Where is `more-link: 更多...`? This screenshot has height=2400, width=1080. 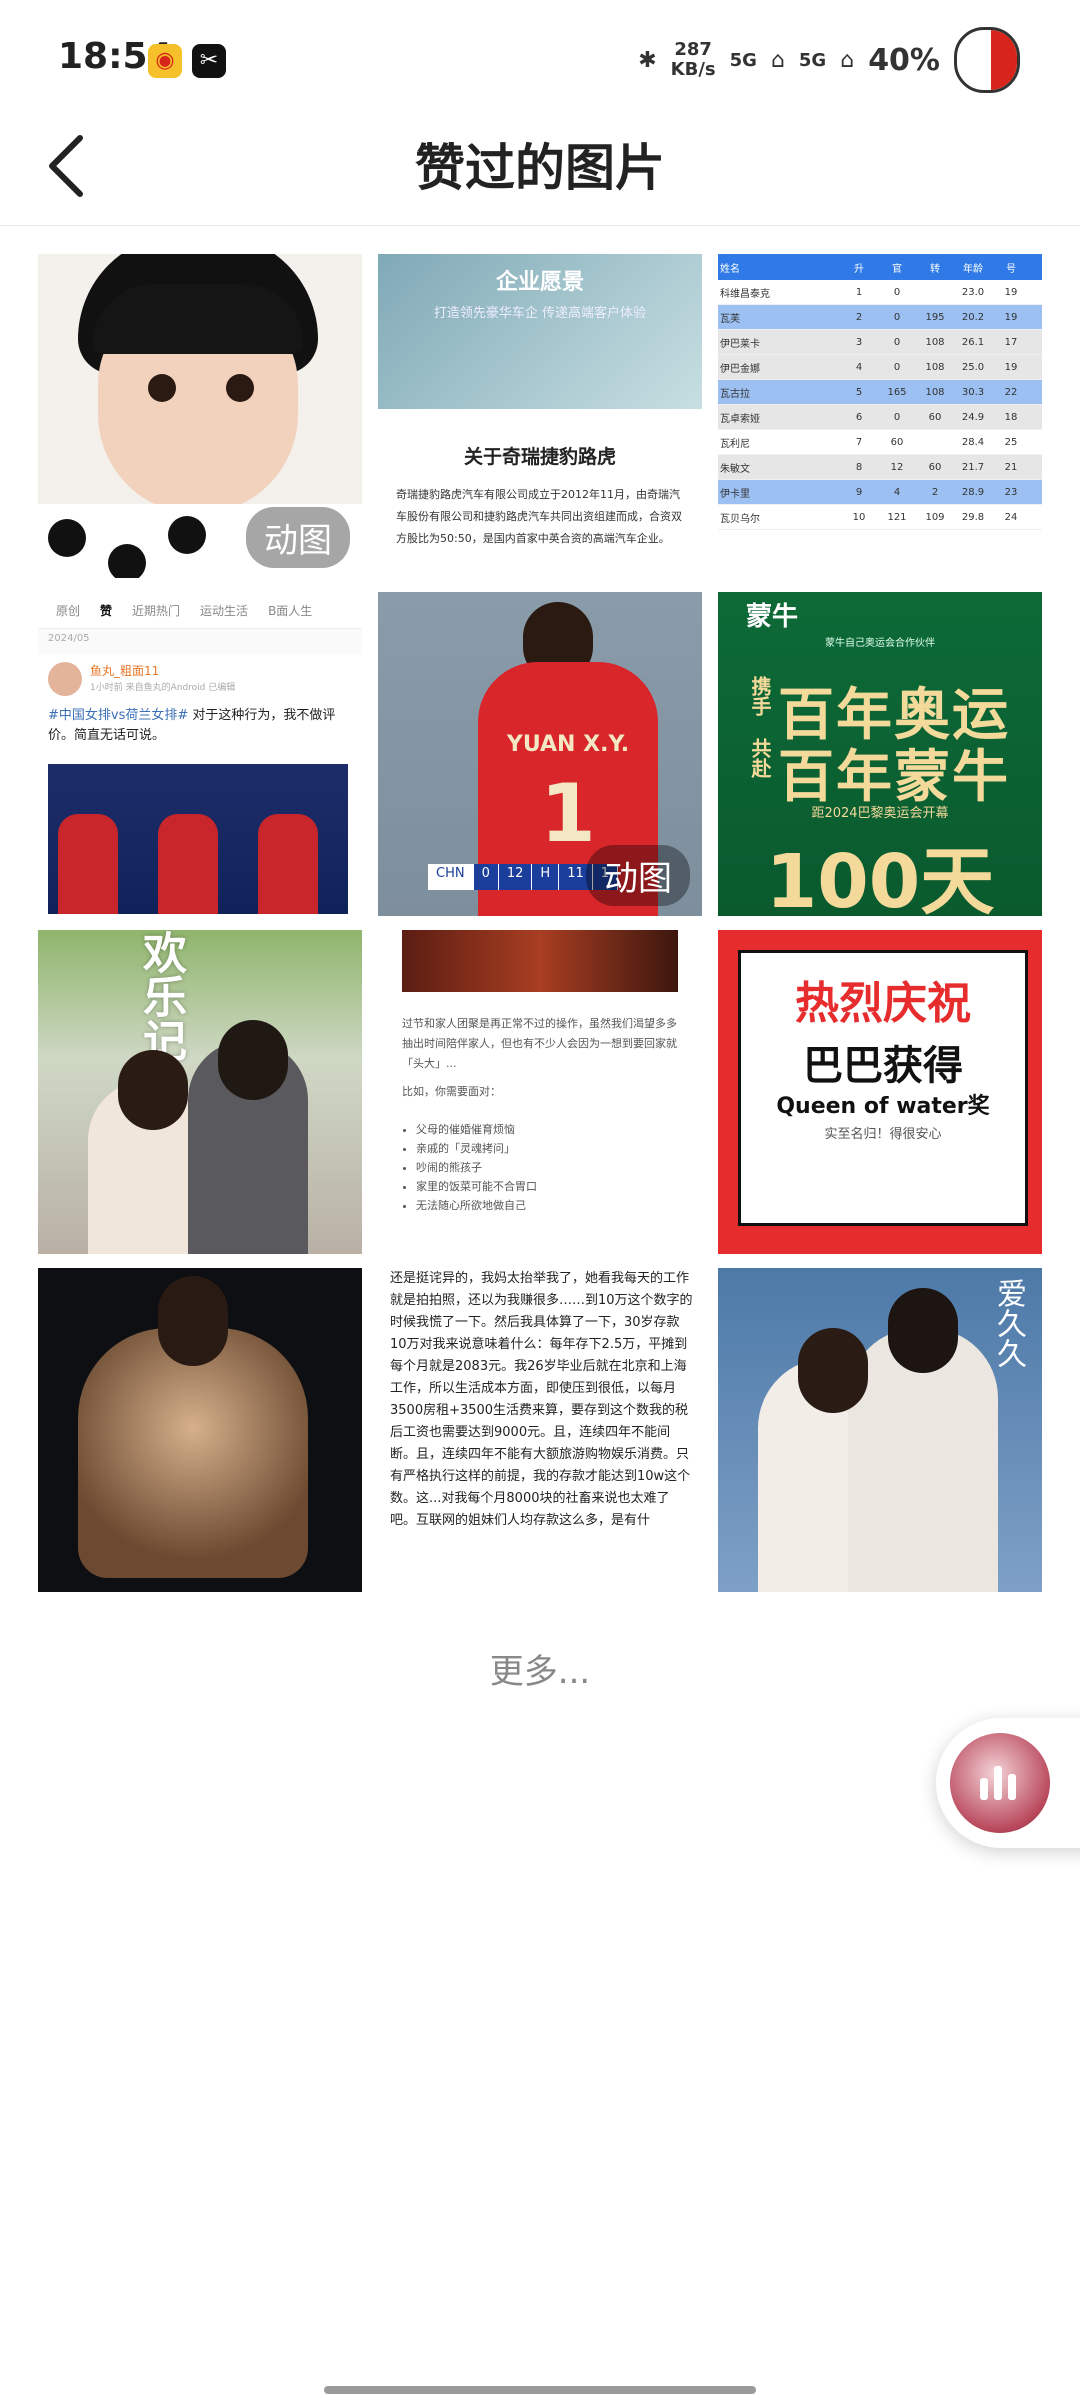 more-link: 更多... is located at coordinates (540, 1668).